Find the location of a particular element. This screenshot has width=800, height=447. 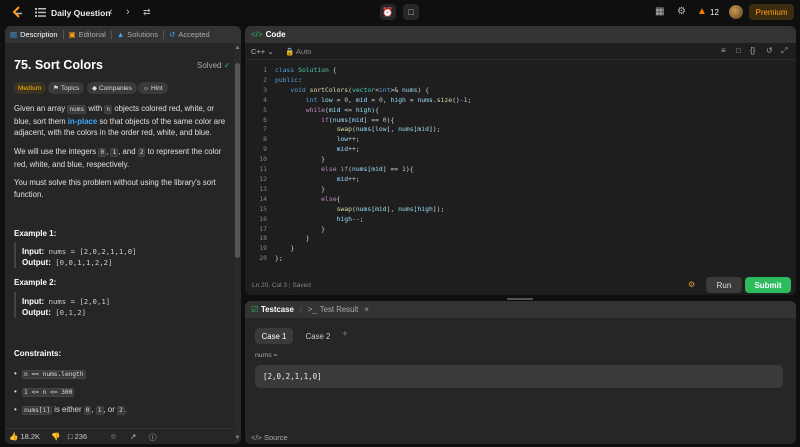

desc-text: blue, sort them is located at coordinates (41, 121).